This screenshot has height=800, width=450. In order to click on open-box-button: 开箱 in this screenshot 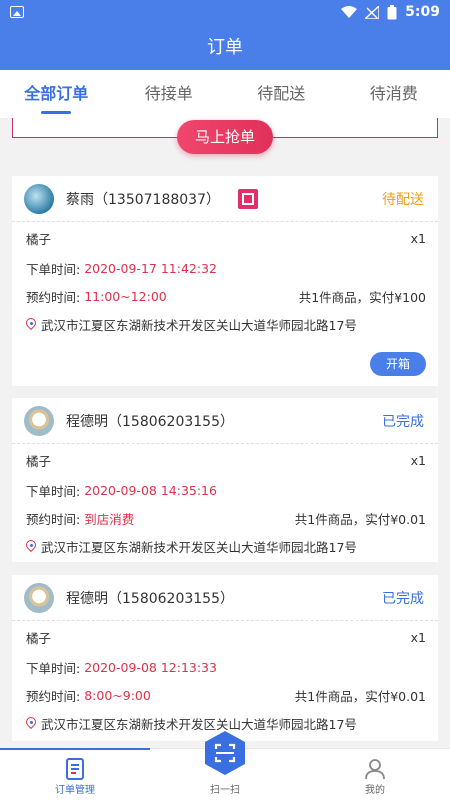, I will do `click(398, 364)`.